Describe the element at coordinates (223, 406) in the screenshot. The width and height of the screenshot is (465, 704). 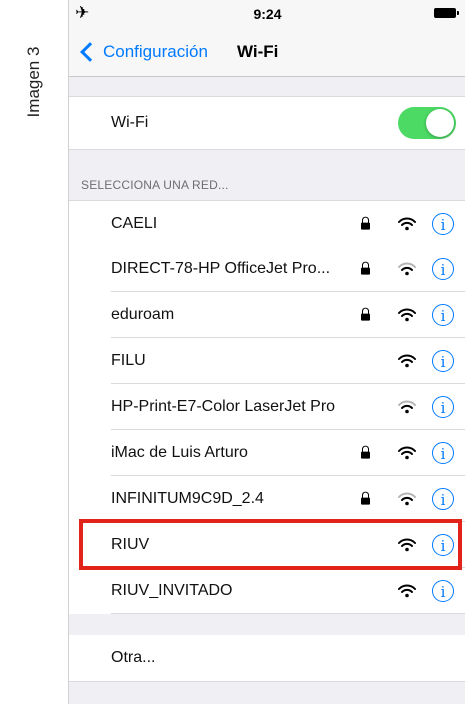
I see `network-name: HP-Print-E7-Color LaserJet Pro` at that location.